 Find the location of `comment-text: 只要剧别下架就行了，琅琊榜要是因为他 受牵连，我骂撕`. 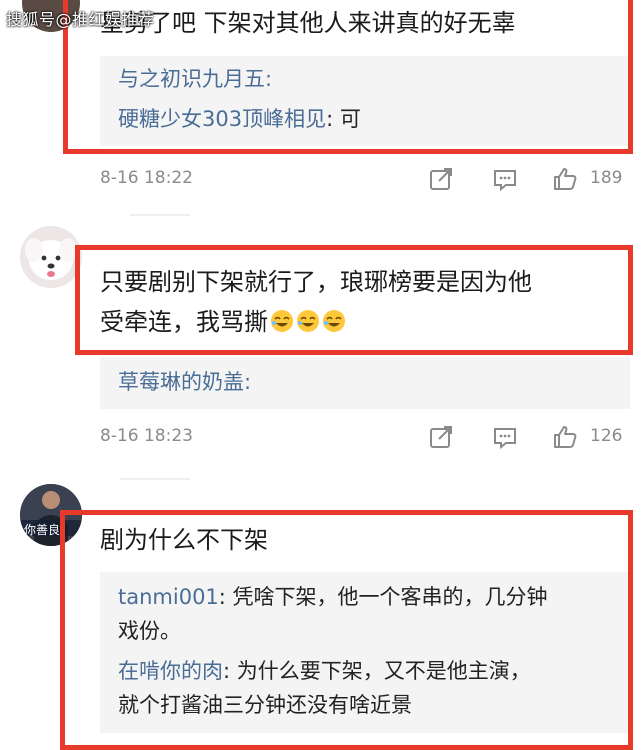

comment-text: 只要剧别下架就行了，琅琊榜要是因为他 受牵连，我骂撕 is located at coordinates (316, 302).